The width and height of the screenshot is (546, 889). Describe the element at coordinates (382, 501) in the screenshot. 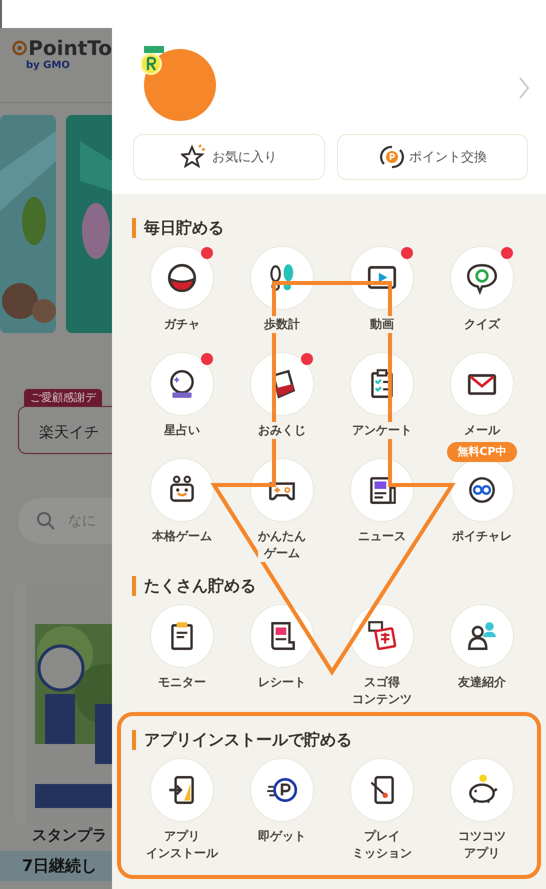

I see `menu-item: ニュース` at that location.